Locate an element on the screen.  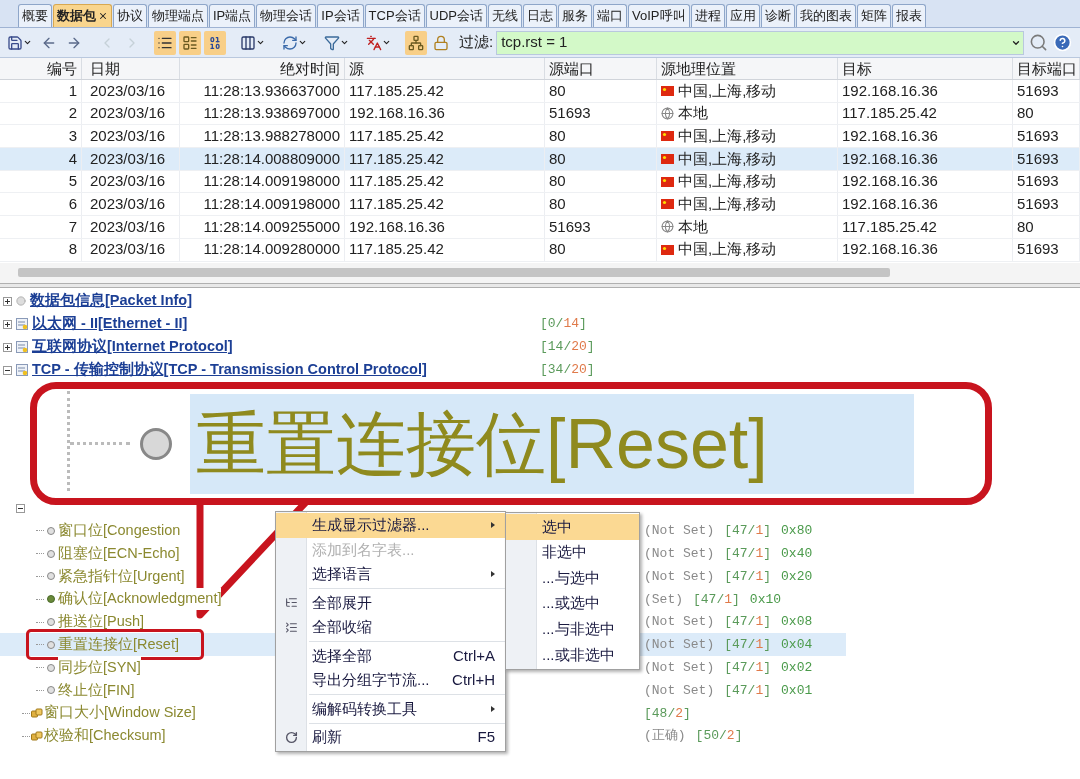
menu-item: ...与选中 is located at coordinates (572, 578).